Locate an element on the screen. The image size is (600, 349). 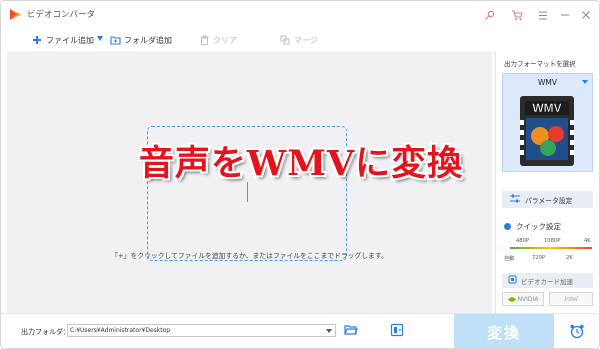
close-icon is located at coordinates (586, 15).